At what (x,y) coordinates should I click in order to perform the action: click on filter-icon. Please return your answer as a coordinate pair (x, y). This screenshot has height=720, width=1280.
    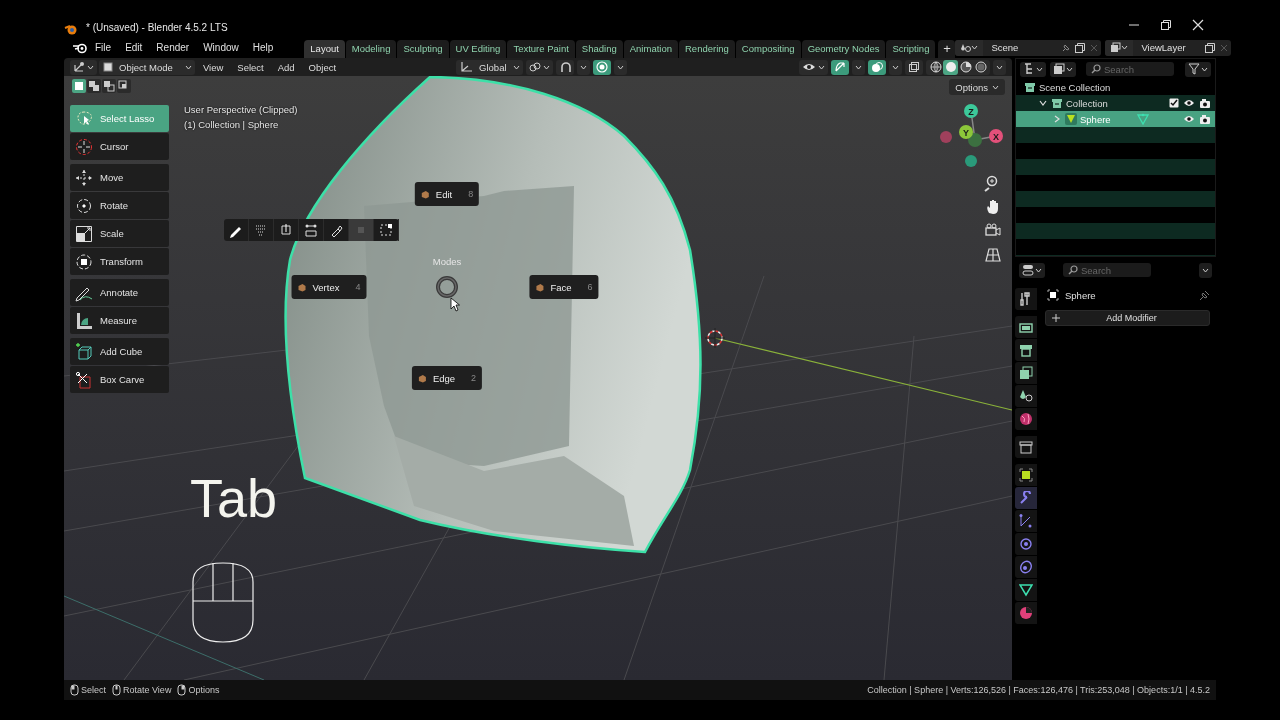
    Looking at the image, I should click on (1194, 69).